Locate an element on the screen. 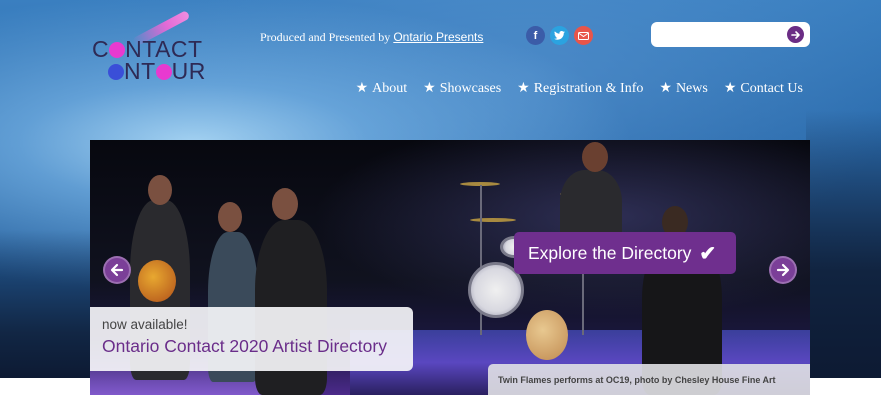  performer-1-head is located at coordinates (160, 190).